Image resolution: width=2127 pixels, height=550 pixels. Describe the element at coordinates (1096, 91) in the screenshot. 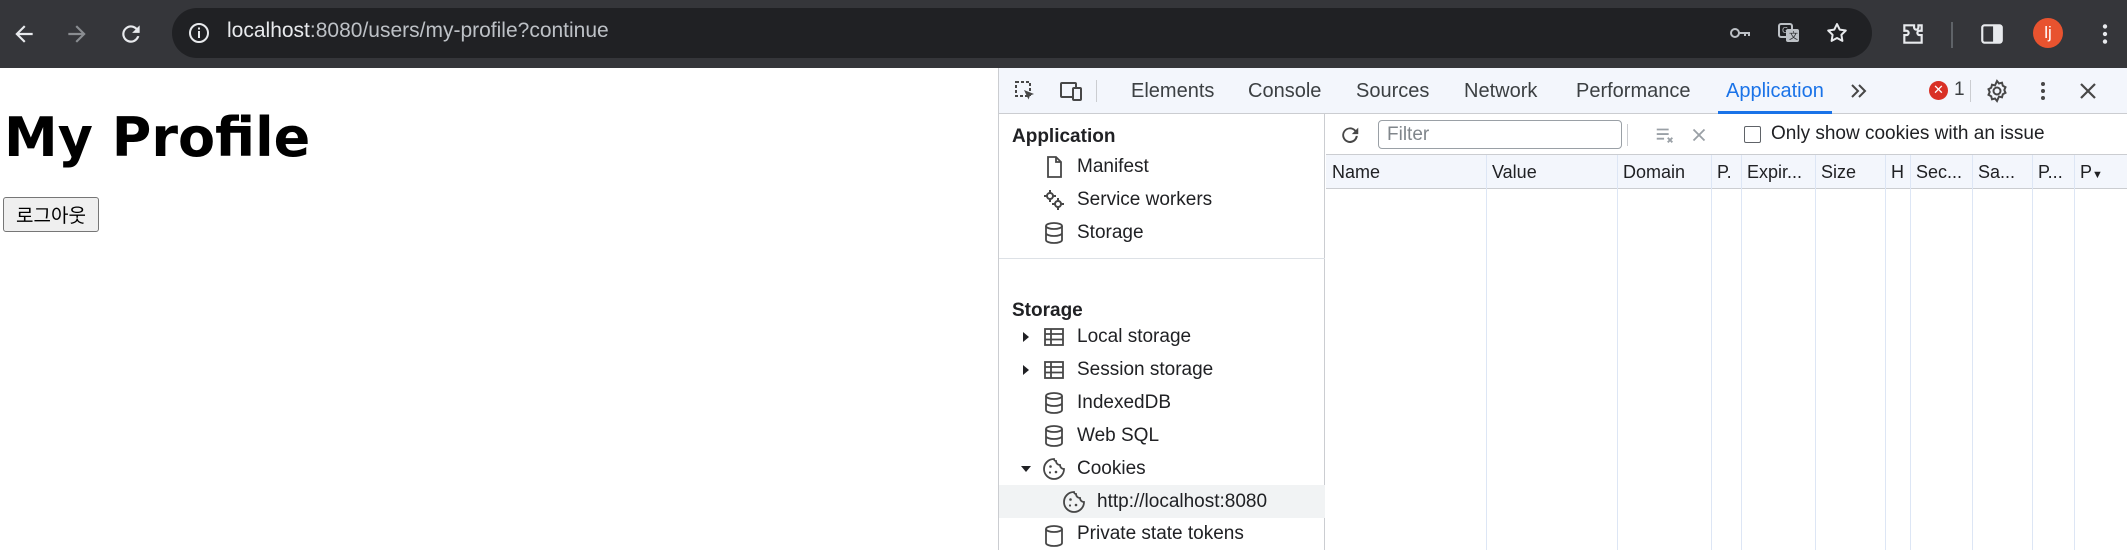

I see `tabbar-divider` at that location.